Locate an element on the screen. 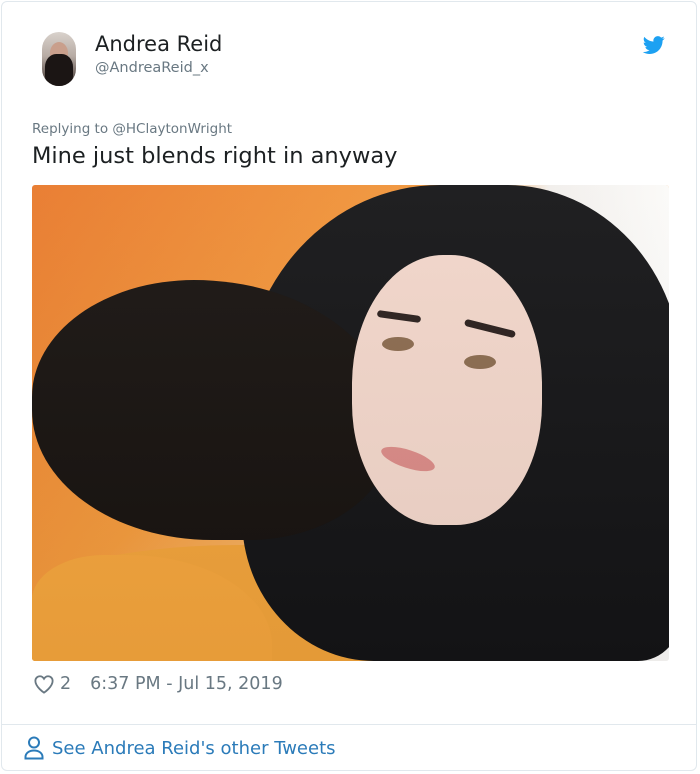 The height and width of the screenshot is (774, 700). tweet-meta: 2 6:37 PM - Jul 15, 2019 is located at coordinates (158, 684).